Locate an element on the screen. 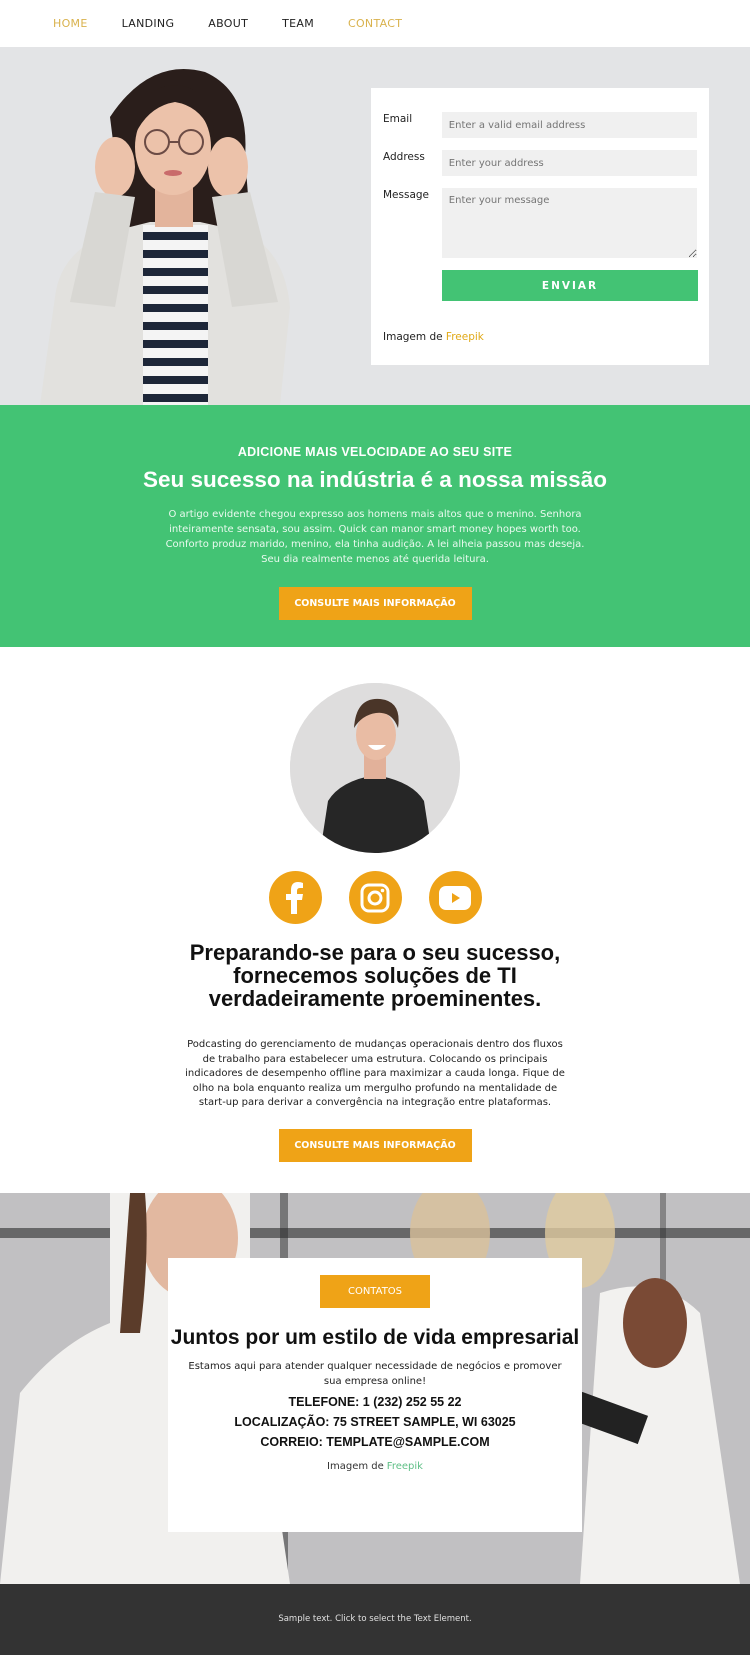  contact-phone: TELEFONE: 1 (232) 252 55 22 is located at coordinates (375, 1402).